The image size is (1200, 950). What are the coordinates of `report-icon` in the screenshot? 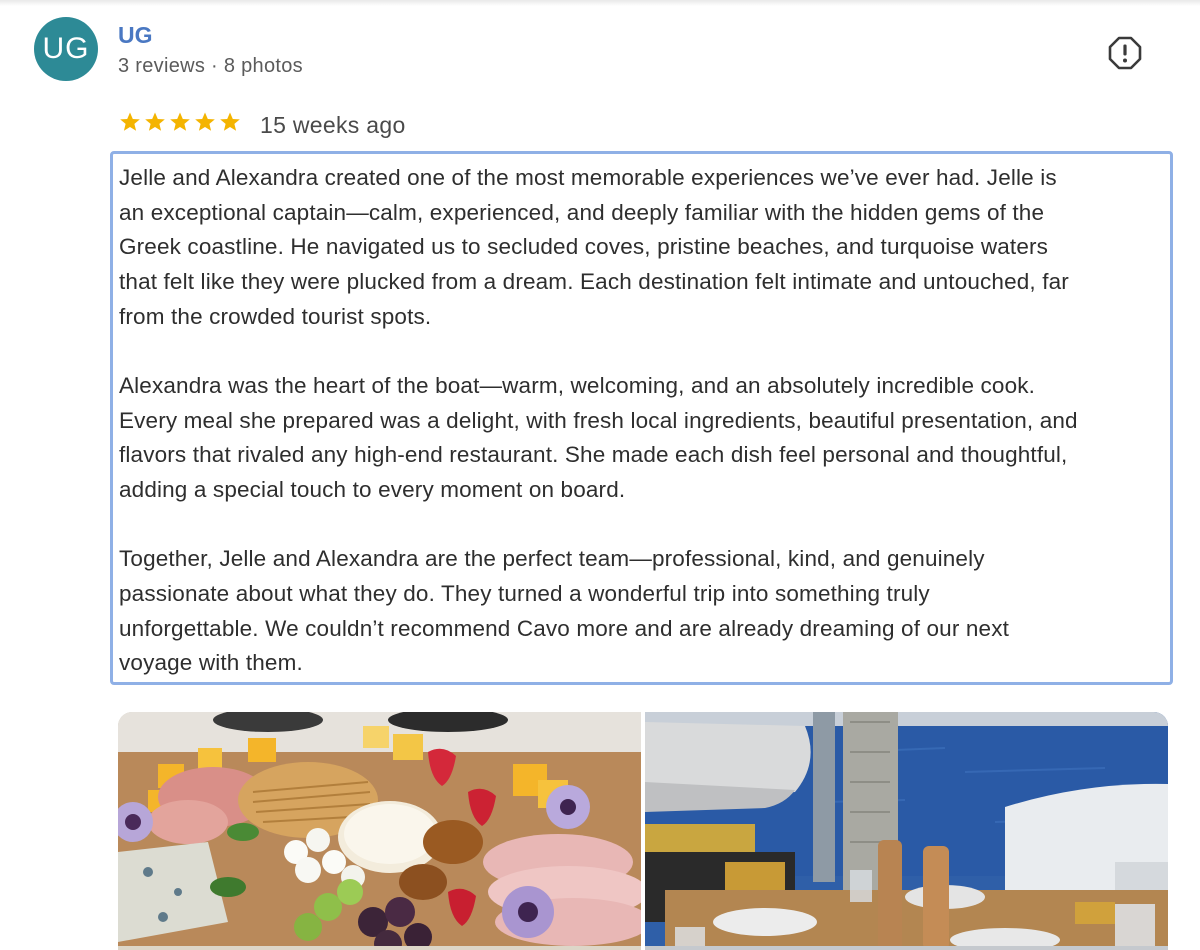 It's located at (1125, 53).